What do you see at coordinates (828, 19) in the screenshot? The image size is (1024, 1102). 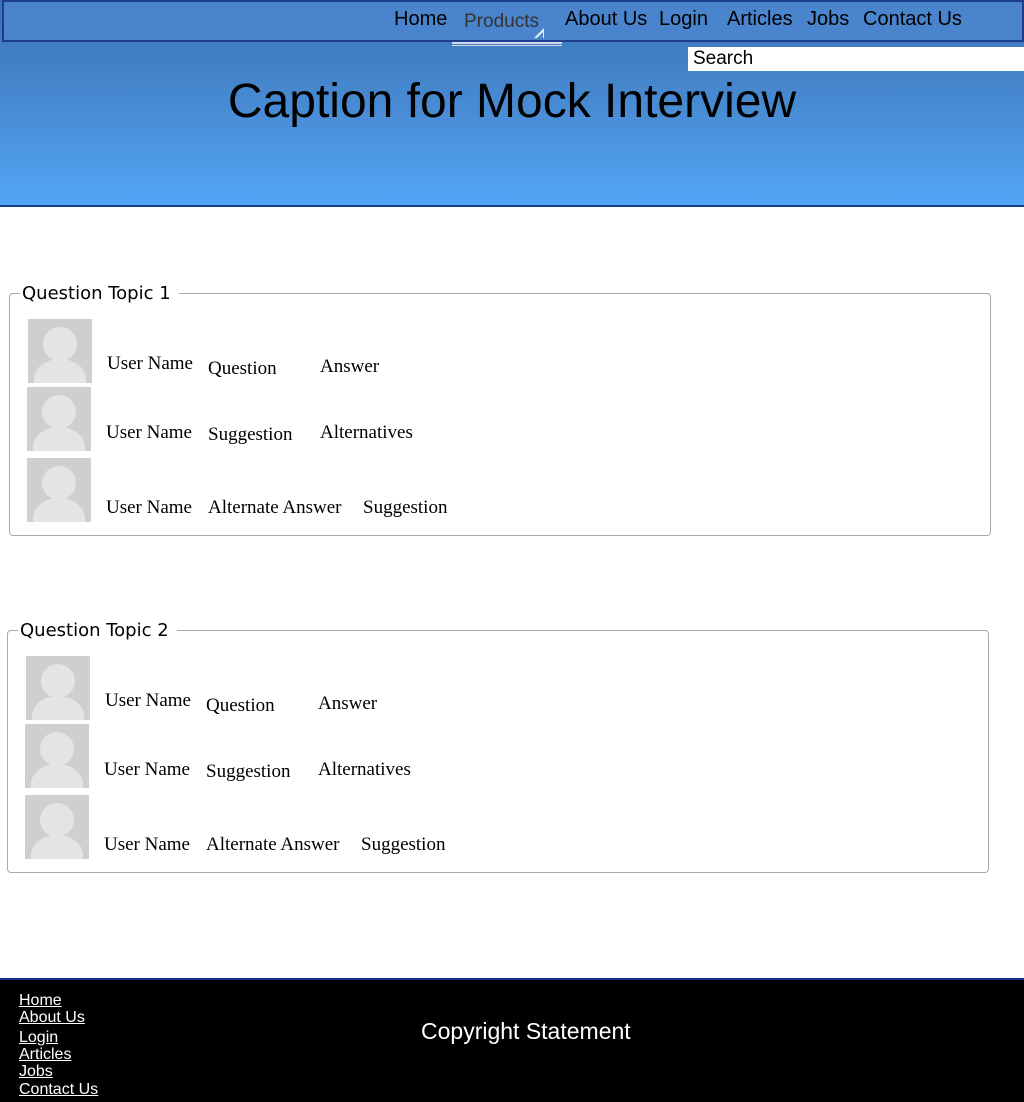 I see `nav-jobs-link: Jobs` at bounding box center [828, 19].